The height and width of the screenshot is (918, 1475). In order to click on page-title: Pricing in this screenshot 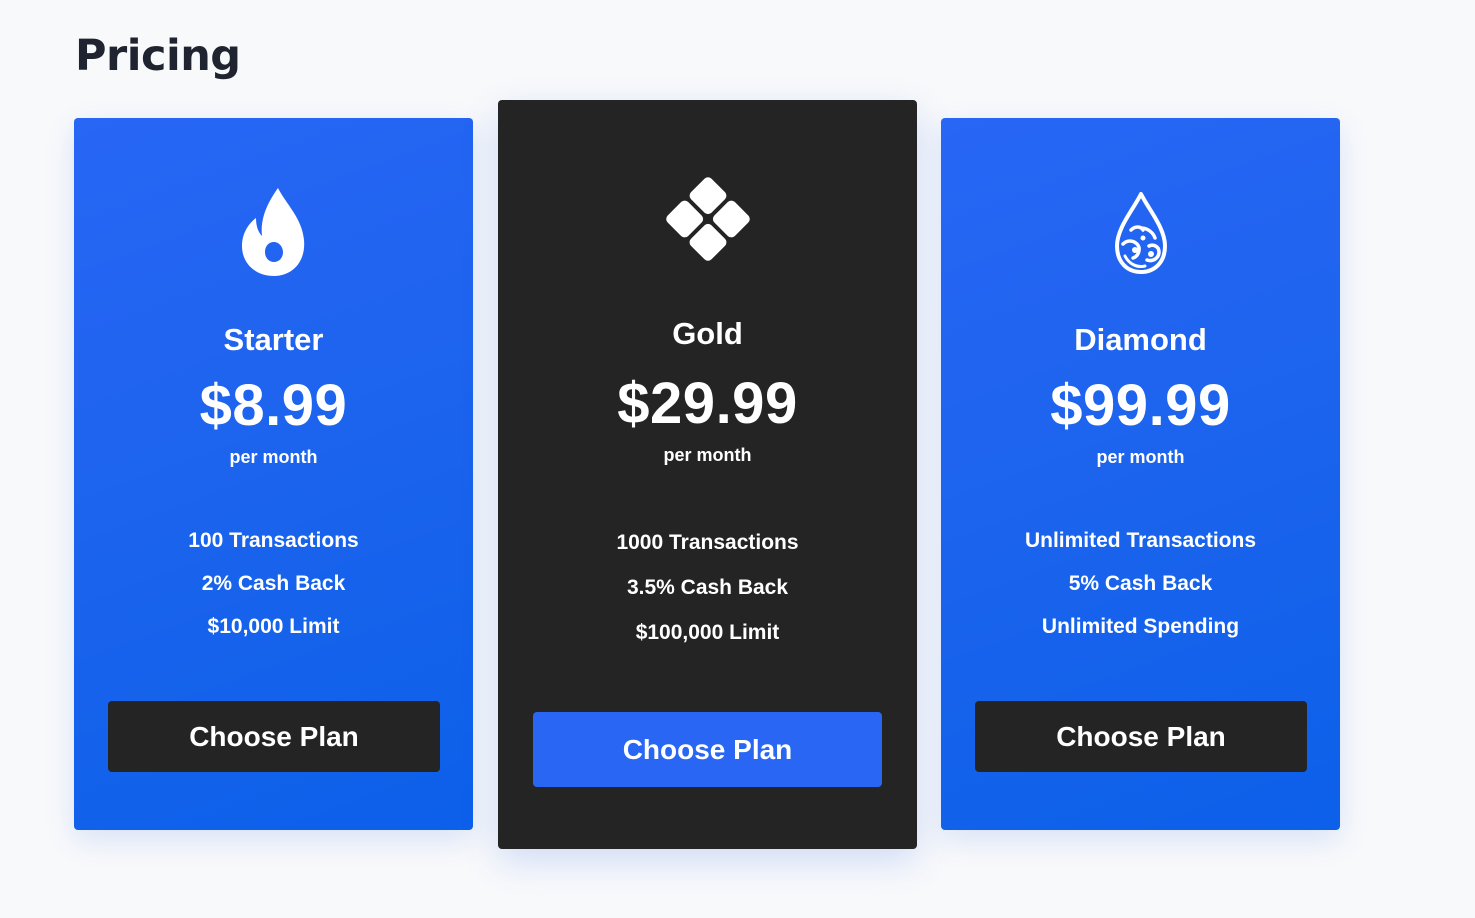, I will do `click(158, 56)`.